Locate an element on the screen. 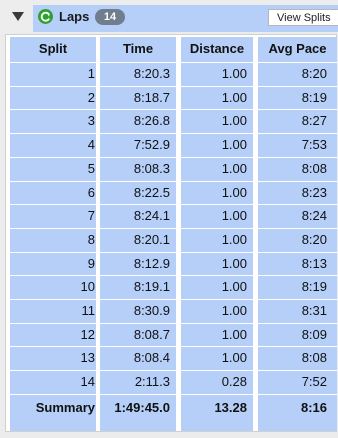 The width and height of the screenshot is (338, 438). cell-avg-pace: 7:52 is located at coordinates (314, 382).